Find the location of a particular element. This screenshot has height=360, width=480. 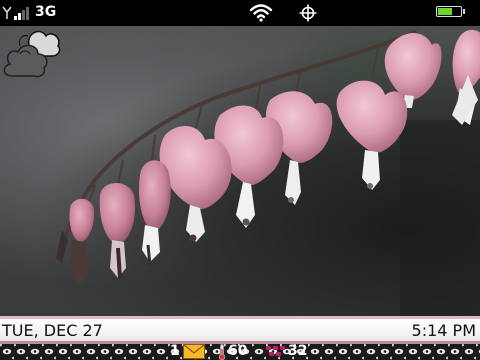

message-count: 1 is located at coordinates (175, 351).